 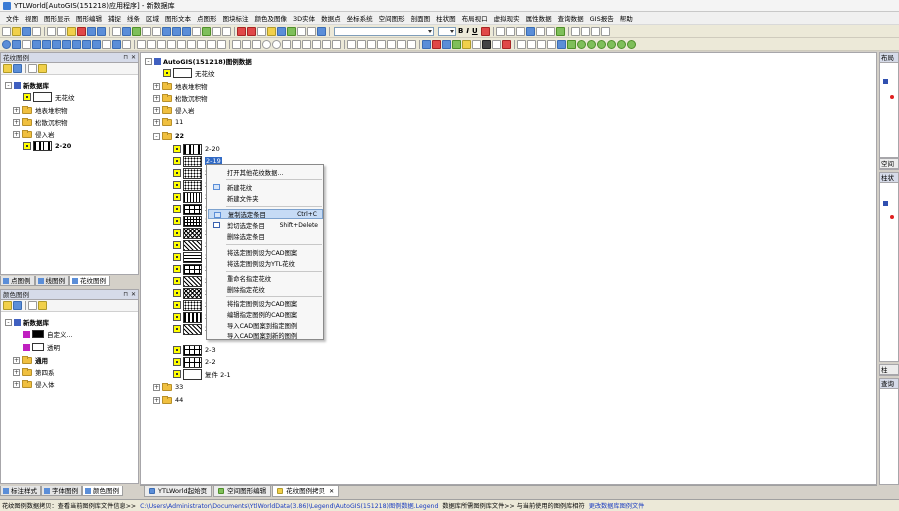 I want to click on print-icon, so click(x=36, y=31).